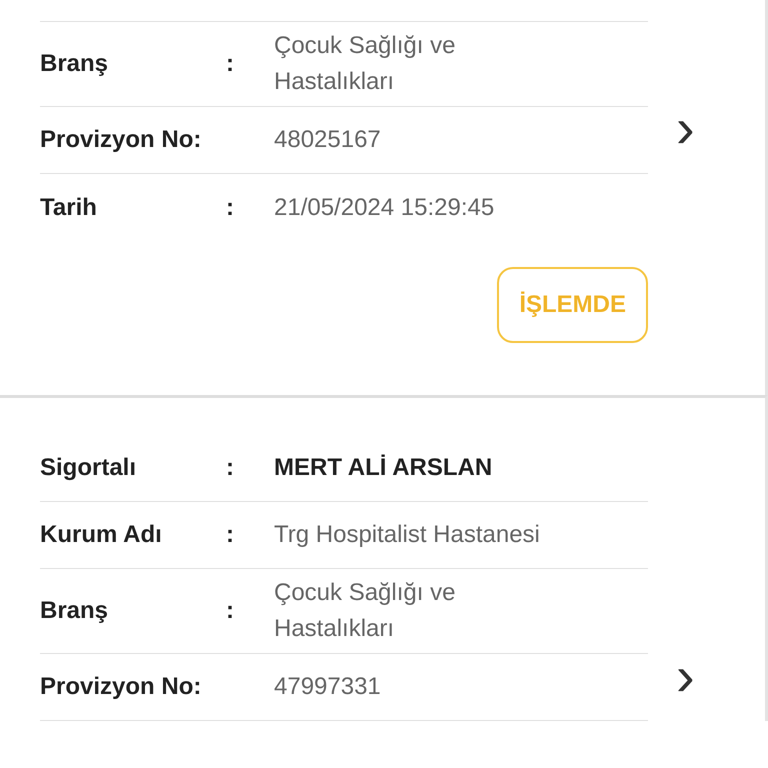 This screenshot has width=768, height=768. Describe the element at coordinates (69, 207) in the screenshot. I see `field-label: Tarih` at that location.